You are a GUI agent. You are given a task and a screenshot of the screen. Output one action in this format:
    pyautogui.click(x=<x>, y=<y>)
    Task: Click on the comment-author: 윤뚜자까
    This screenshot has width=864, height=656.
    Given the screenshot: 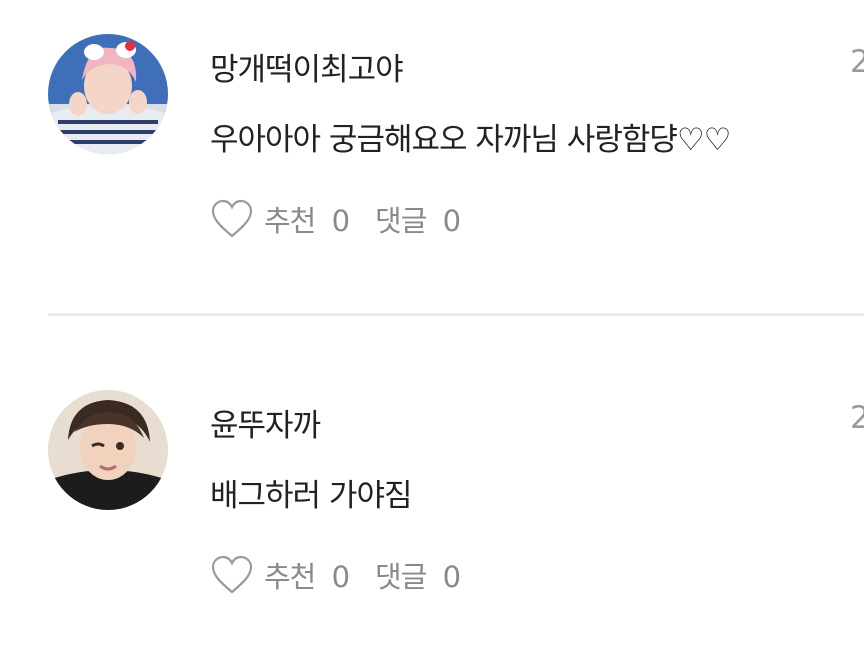 What is the action you would take?
    pyautogui.click(x=265, y=422)
    